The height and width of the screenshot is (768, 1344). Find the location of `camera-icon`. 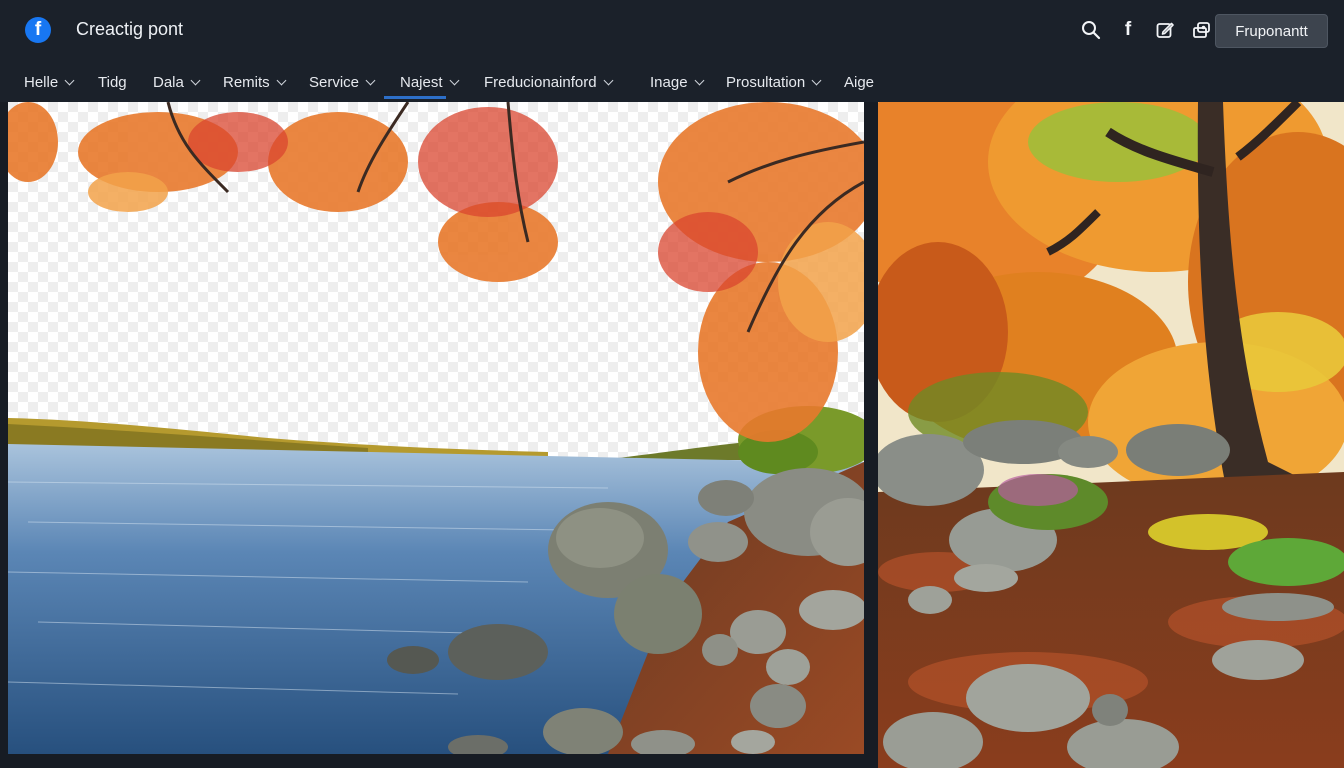

camera-icon is located at coordinates (1202, 30).